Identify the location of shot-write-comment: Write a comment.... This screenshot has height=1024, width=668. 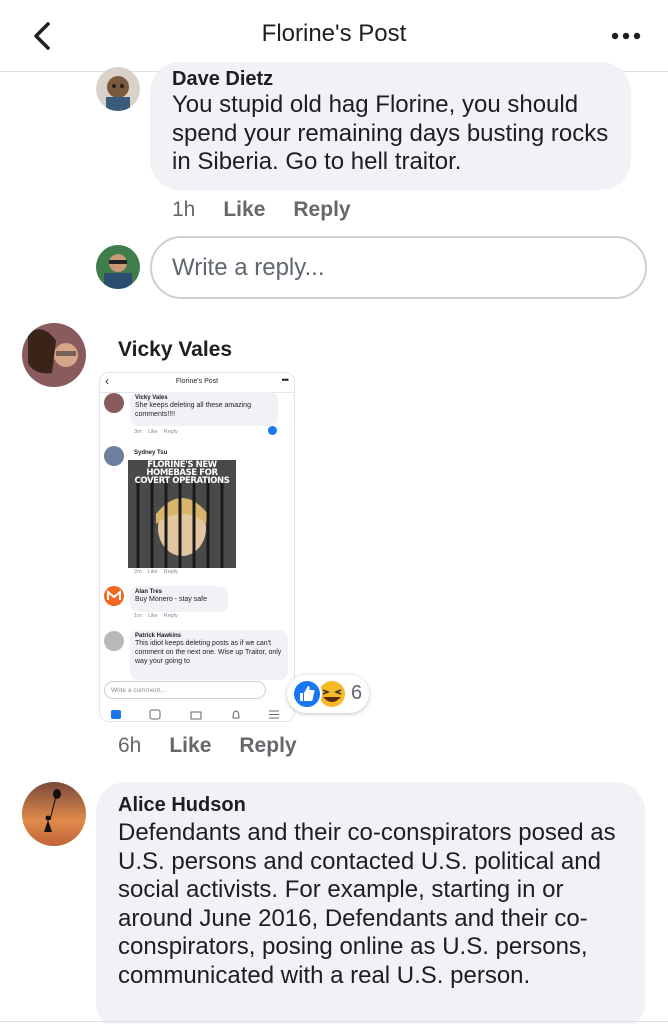
(185, 690).